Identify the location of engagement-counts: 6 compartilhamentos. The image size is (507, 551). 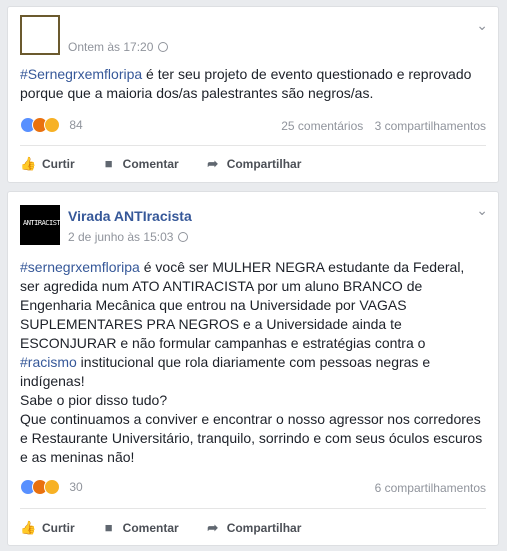
(426, 488).